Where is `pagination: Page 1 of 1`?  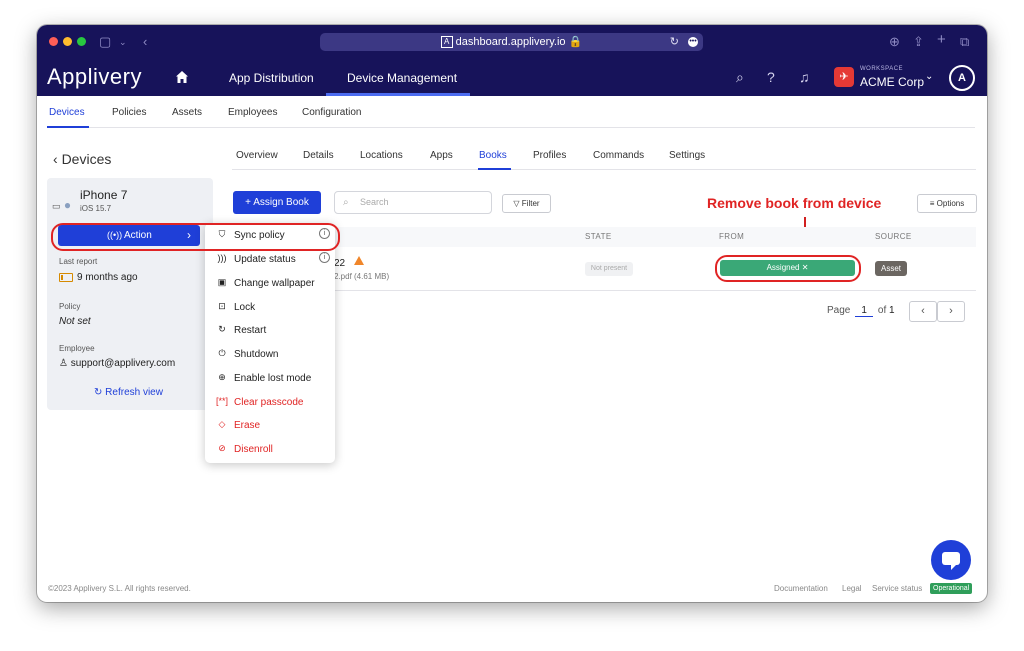
pagination: Page 1 of 1 is located at coordinates (861, 311).